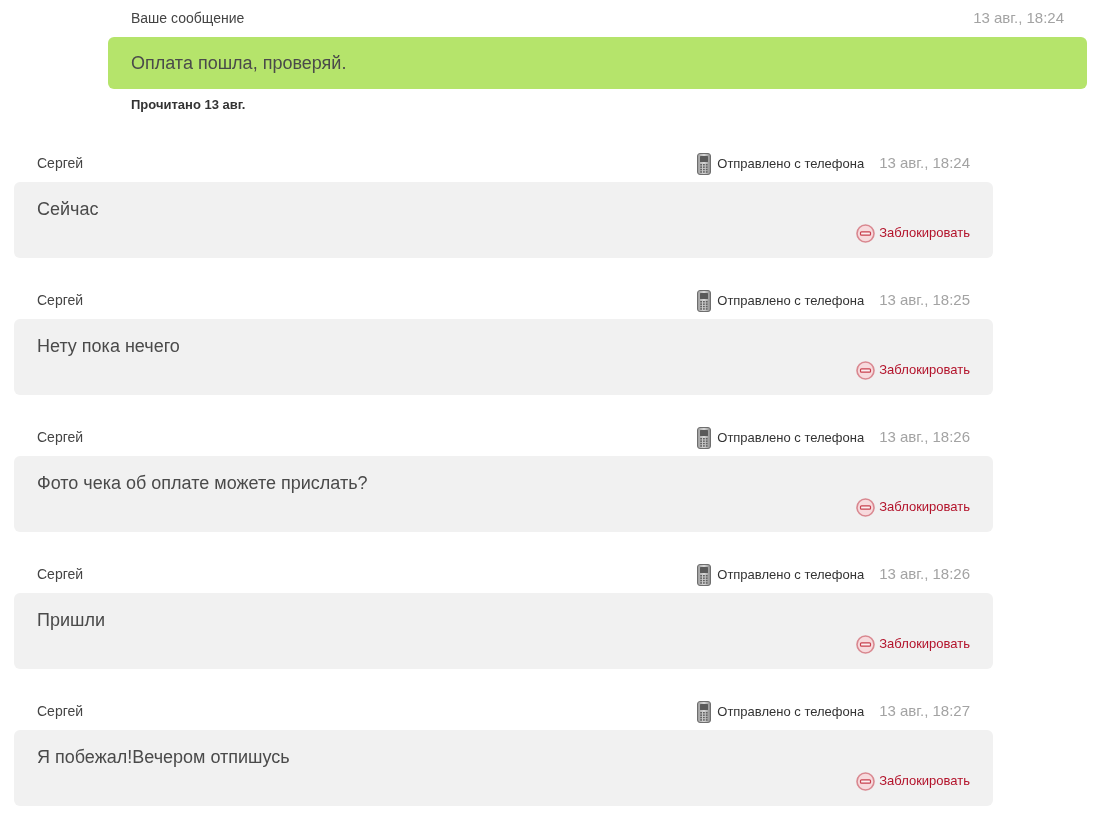 This screenshot has height=815, width=1098. What do you see at coordinates (239, 63) in the screenshot?
I see `message-text: Оплата пошла, проверяй.` at bounding box center [239, 63].